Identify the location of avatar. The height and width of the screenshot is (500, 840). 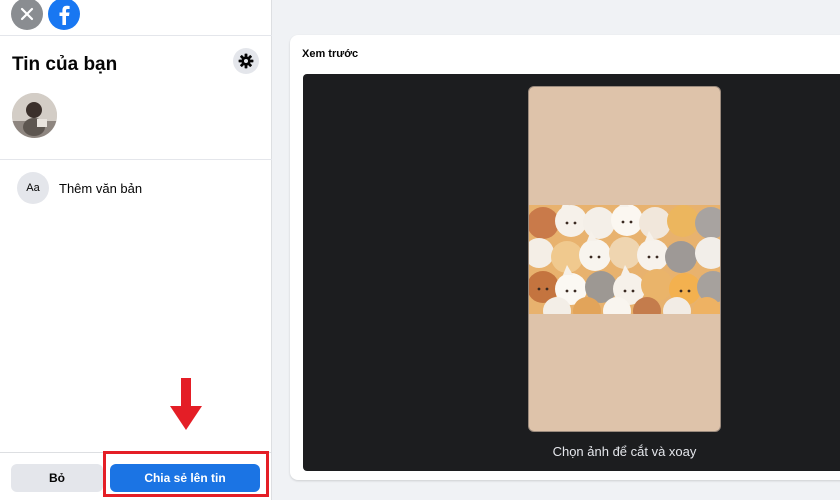
(34, 115).